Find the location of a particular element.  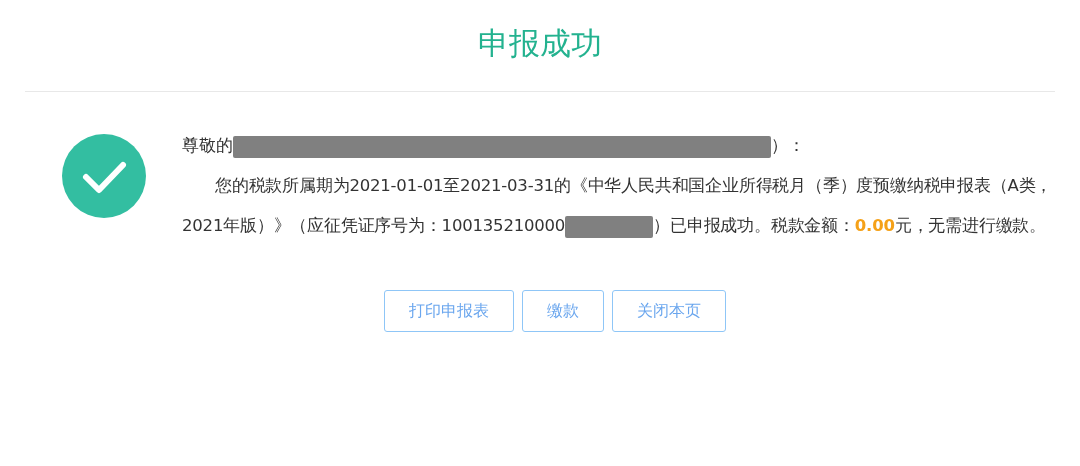

message-text: 您的税款所属期为2021-01-01至2021-03-31的《中华人民共和国企业所得税月（季）度预缴纳税申报表（A类，2021年版）》（应征凭证序号为：100135210000 ）已申报成功。税款金额：0.00元，无需进行缴款。 is located at coordinates (618, 206).